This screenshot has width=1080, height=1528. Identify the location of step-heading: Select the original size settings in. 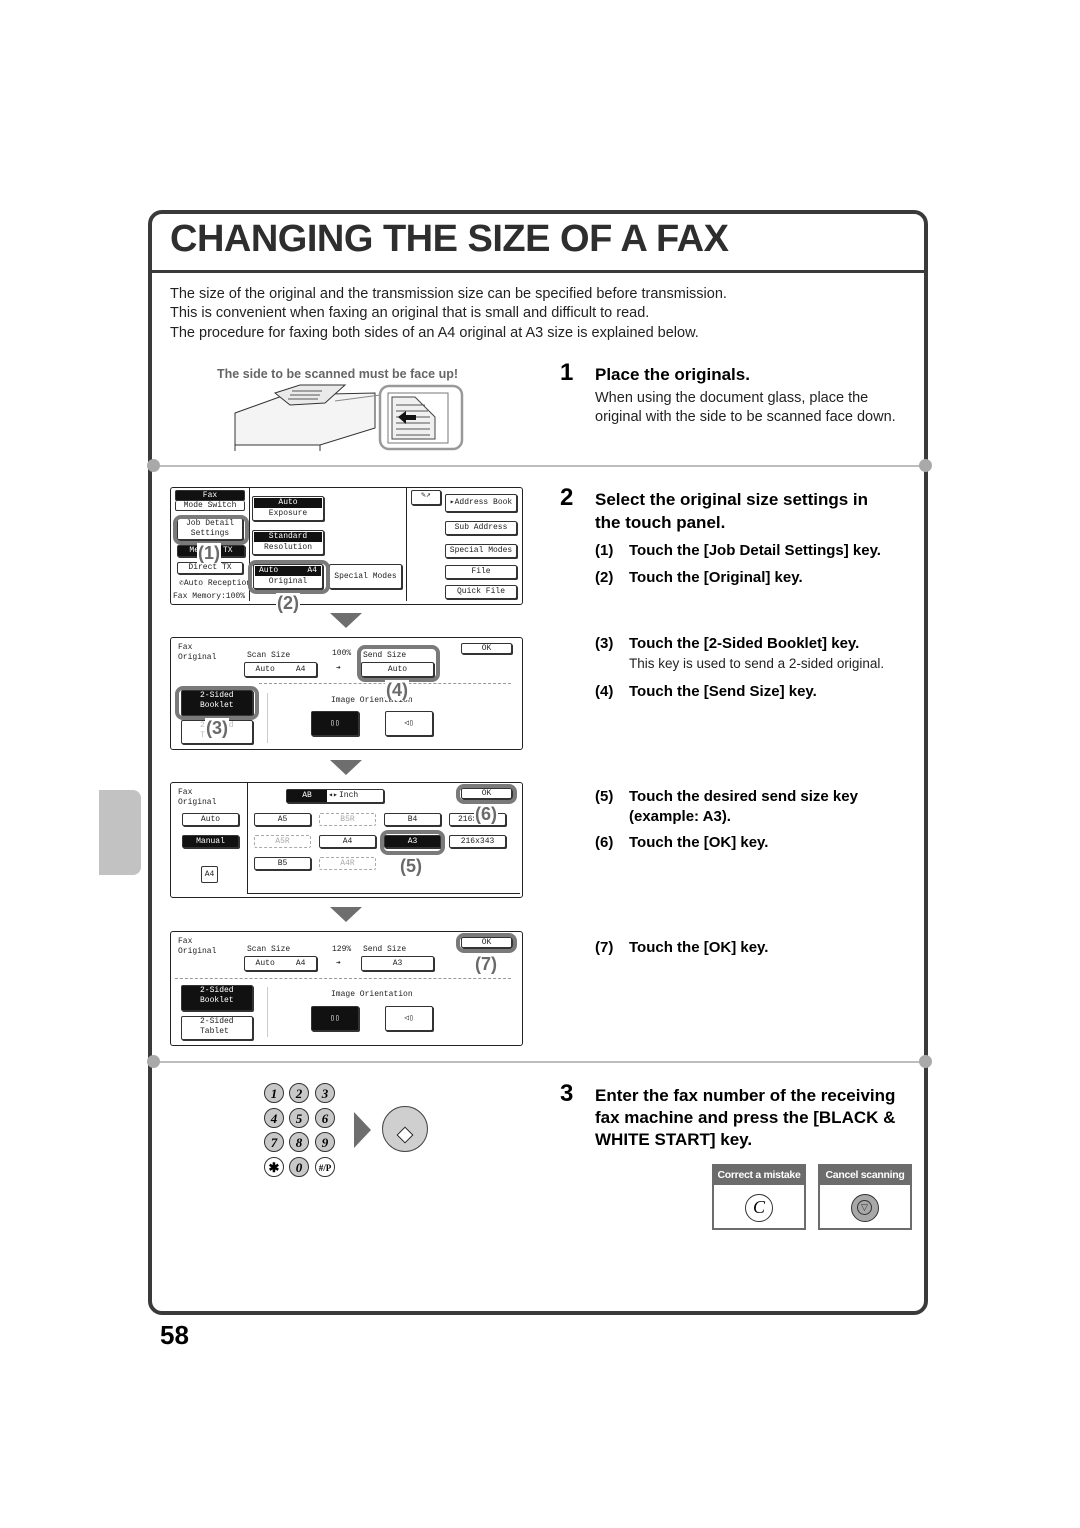
(732, 499).